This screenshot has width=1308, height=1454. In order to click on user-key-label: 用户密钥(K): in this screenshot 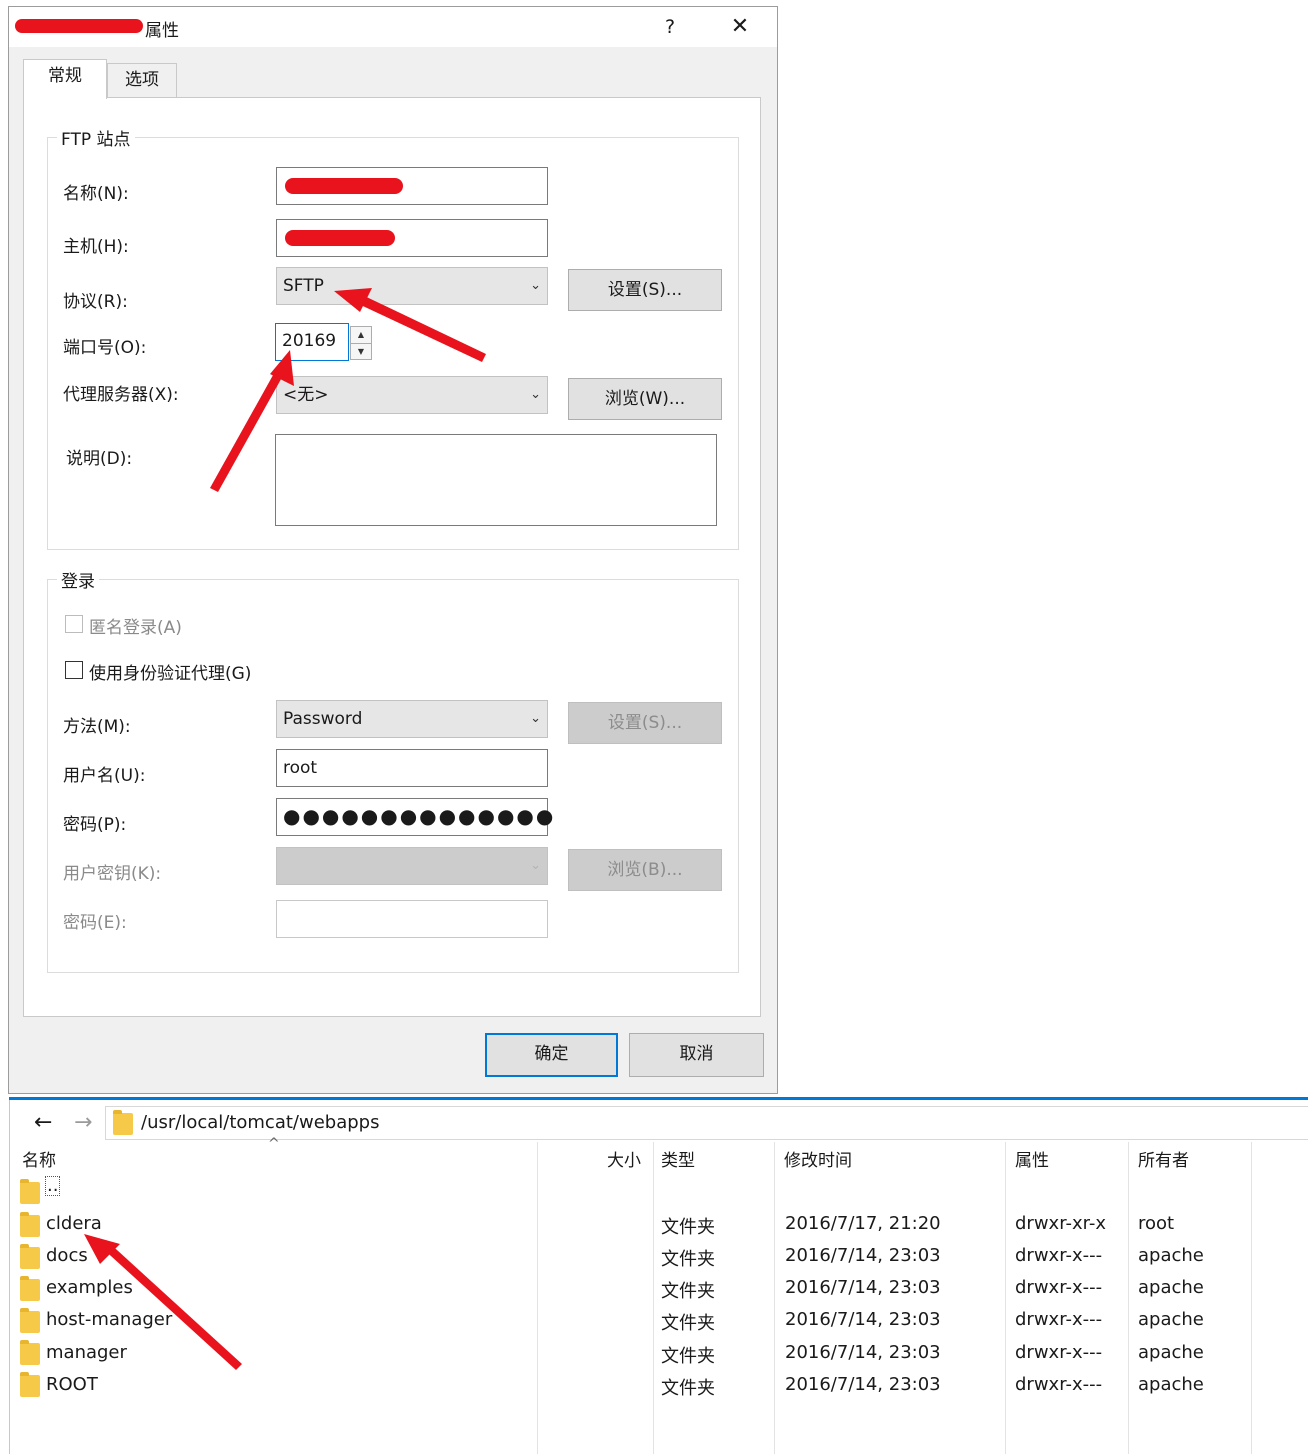, I will do `click(112, 874)`.